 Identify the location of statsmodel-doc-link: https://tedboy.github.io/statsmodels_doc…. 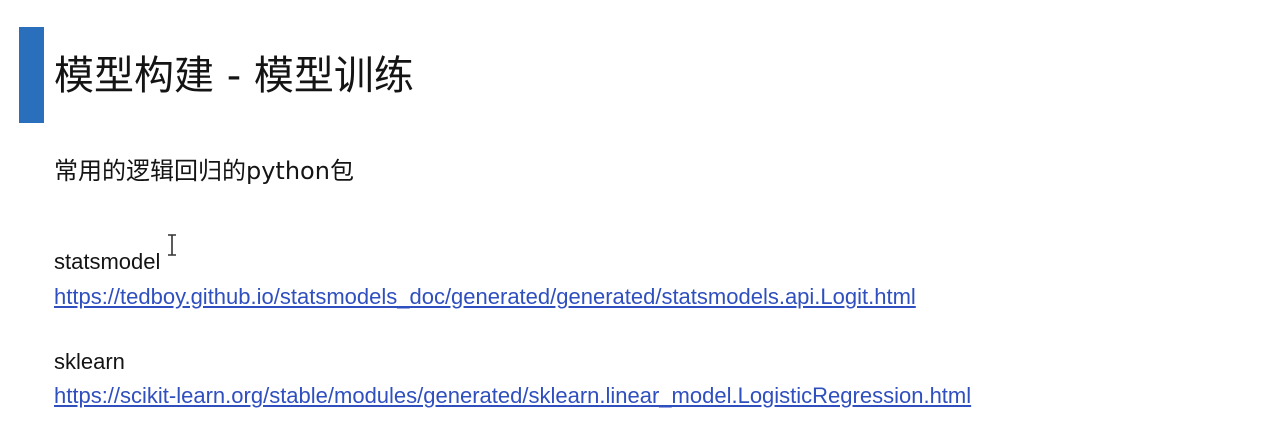
(485, 297).